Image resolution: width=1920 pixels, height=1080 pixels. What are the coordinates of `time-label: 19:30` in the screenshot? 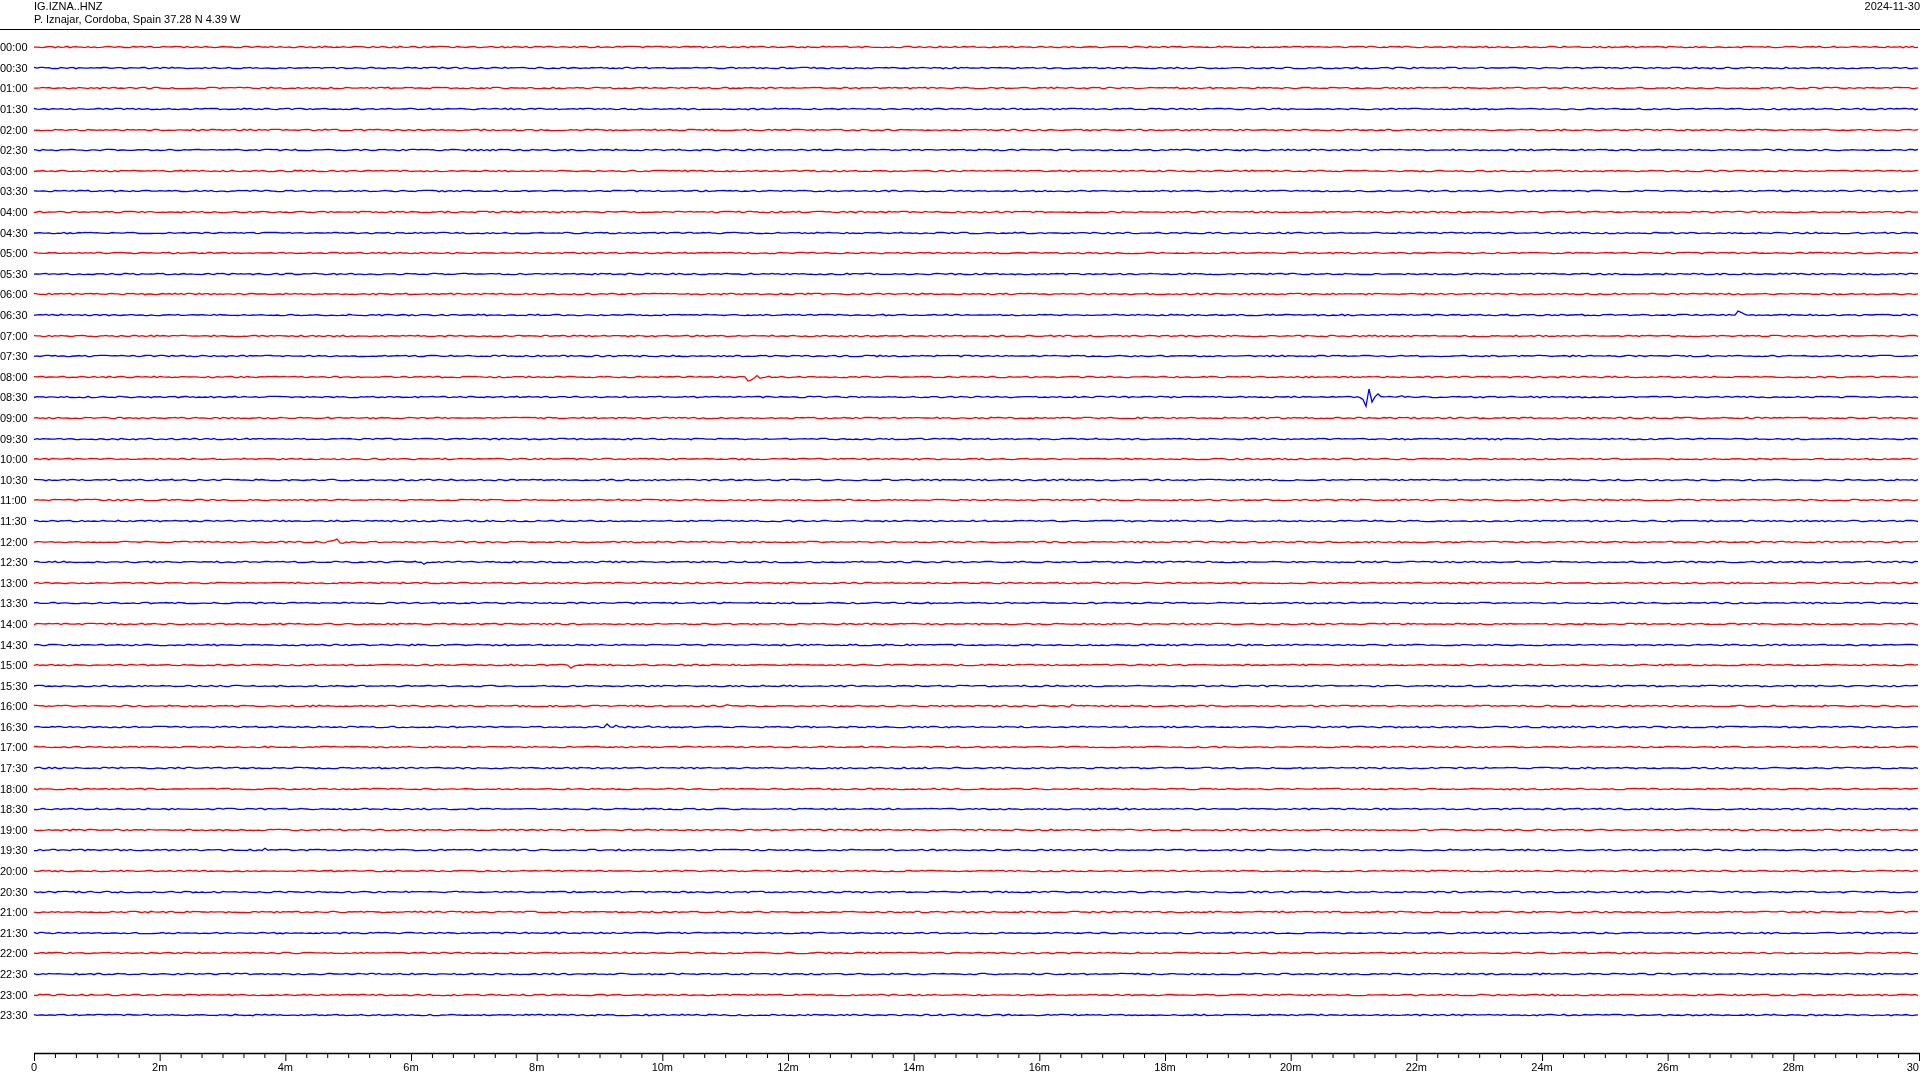 It's located at (14, 850).